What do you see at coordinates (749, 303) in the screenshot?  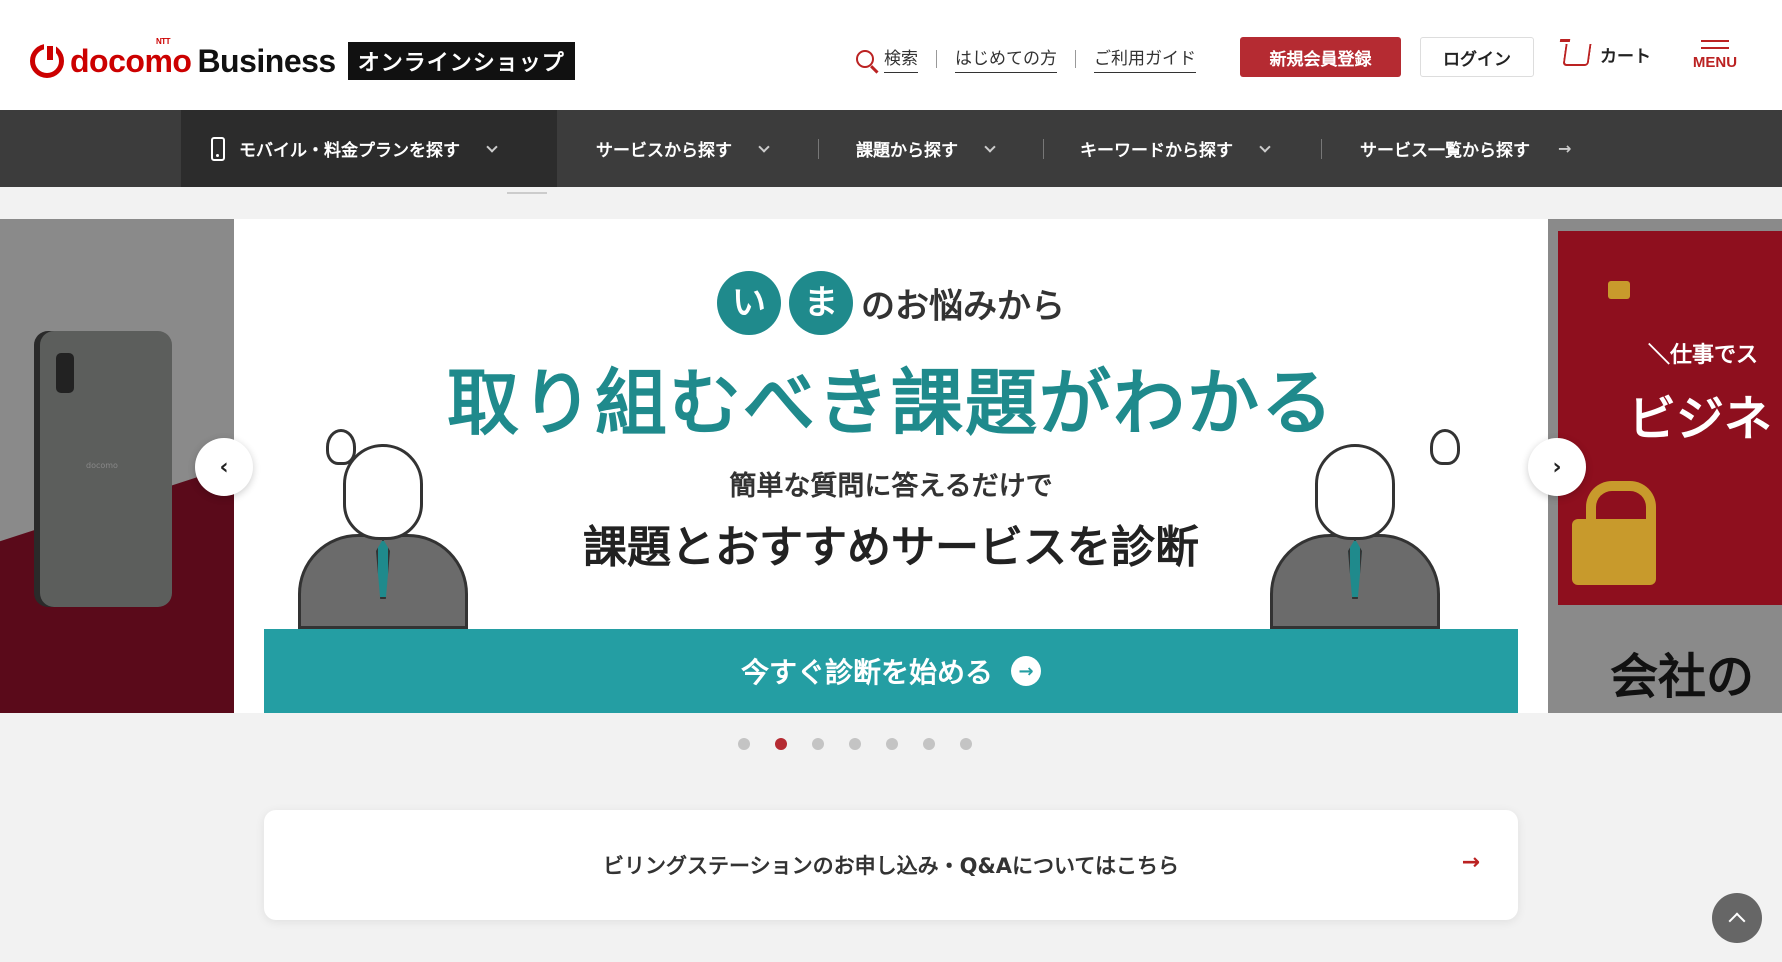 I see `headline-circle: い` at bounding box center [749, 303].